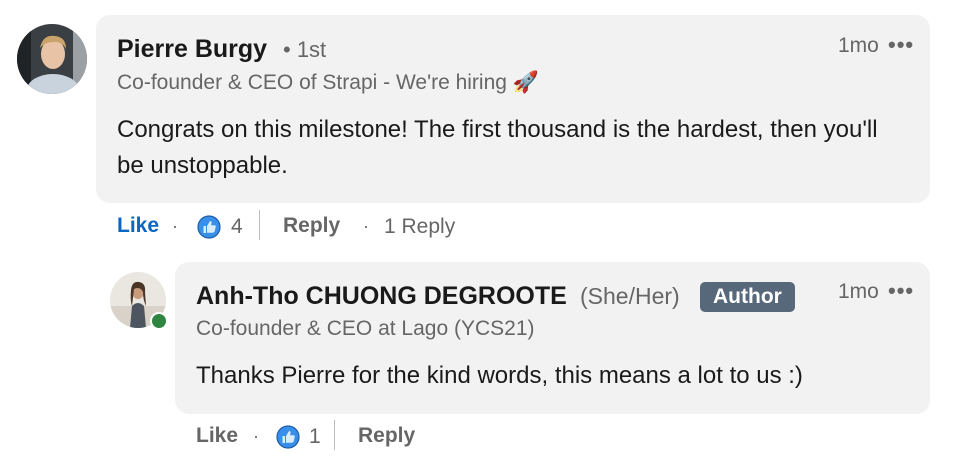 Image resolution: width=956 pixels, height=470 pixels. I want to click on avatar-anh-tho, so click(139, 301).